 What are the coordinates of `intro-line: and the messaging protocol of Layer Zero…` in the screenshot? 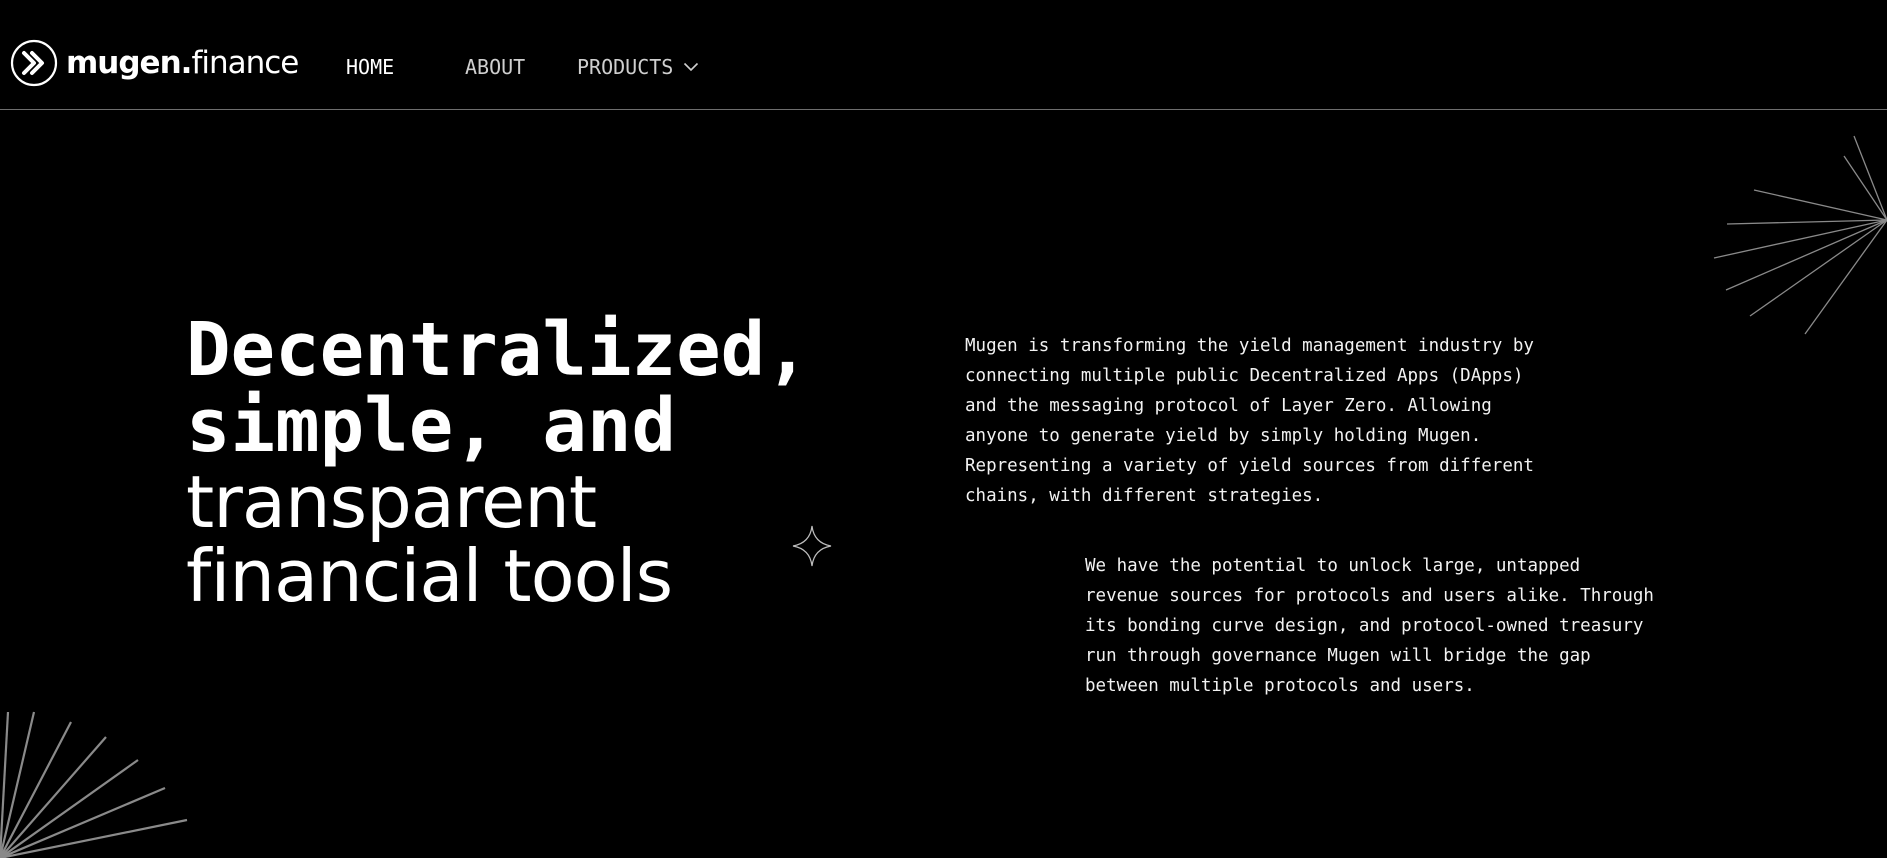 It's located at (1228, 406).